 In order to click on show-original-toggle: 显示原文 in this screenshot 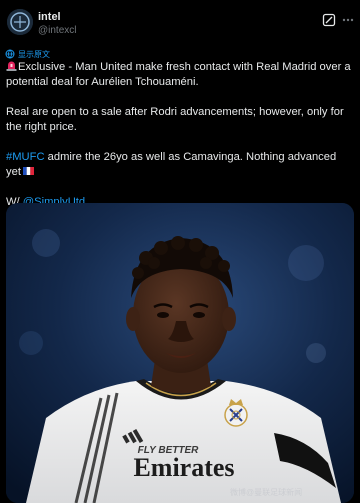, I will do `click(27, 54)`.